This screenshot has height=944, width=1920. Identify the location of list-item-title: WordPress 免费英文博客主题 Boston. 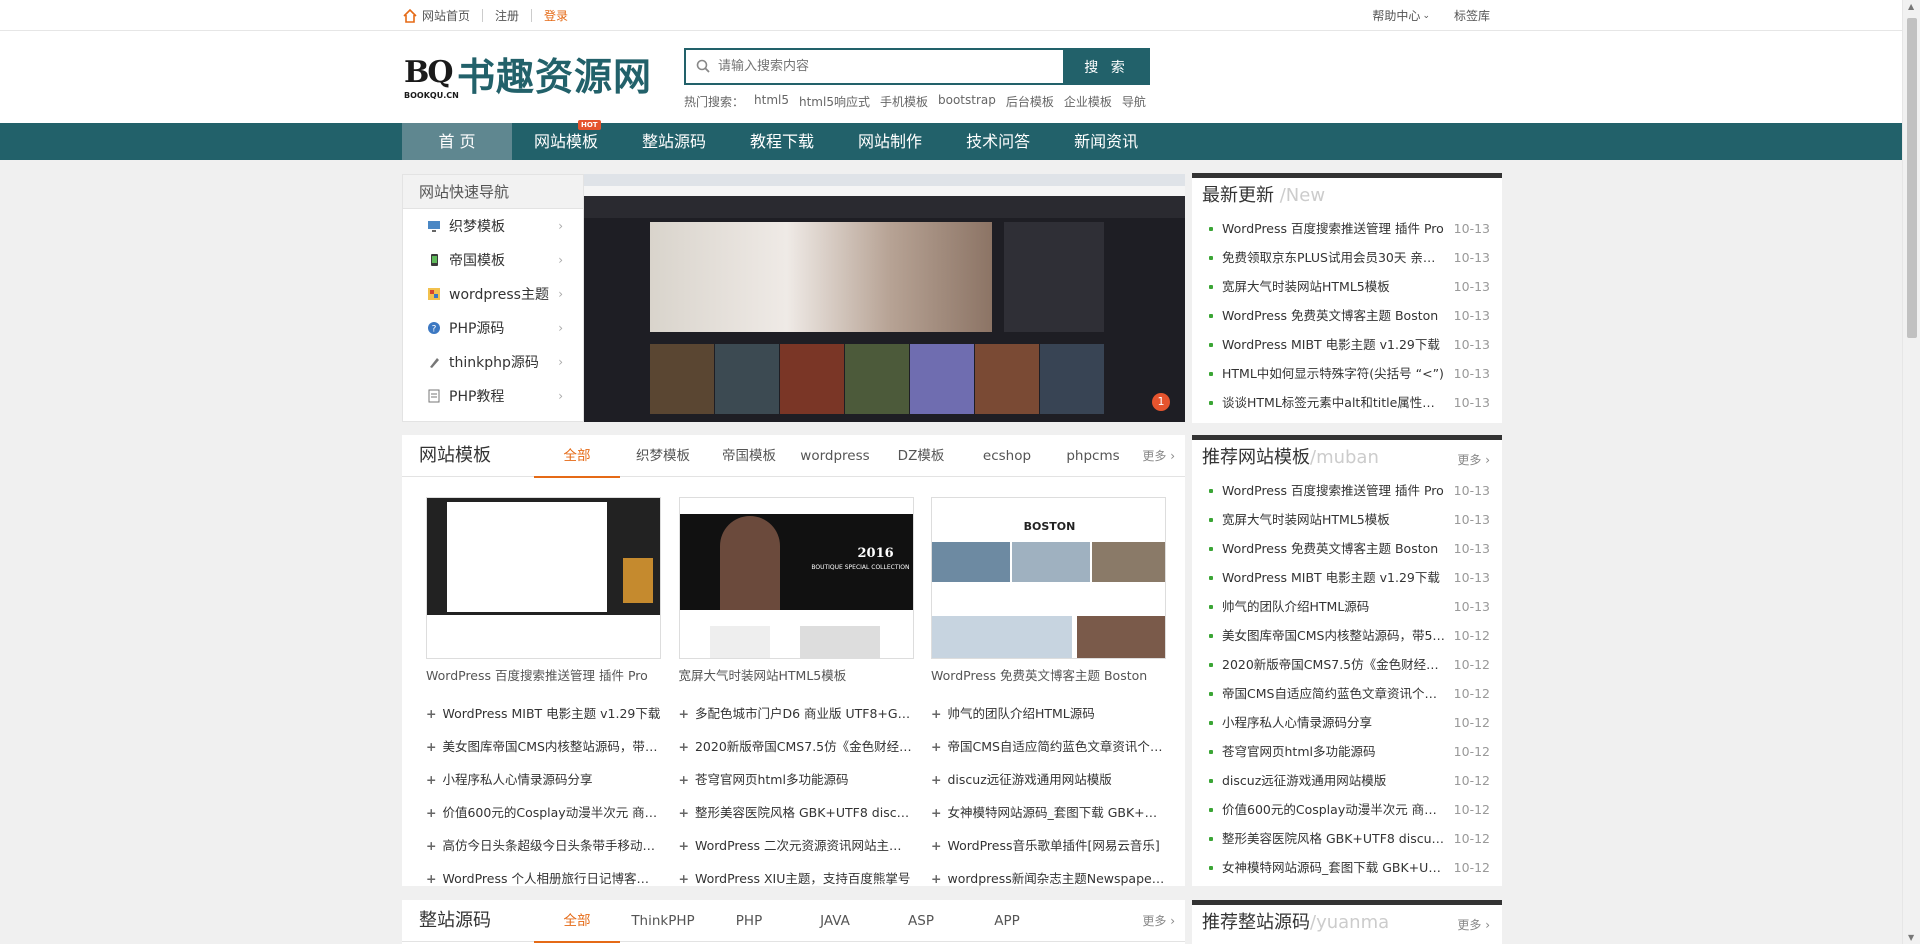
(1330, 548).